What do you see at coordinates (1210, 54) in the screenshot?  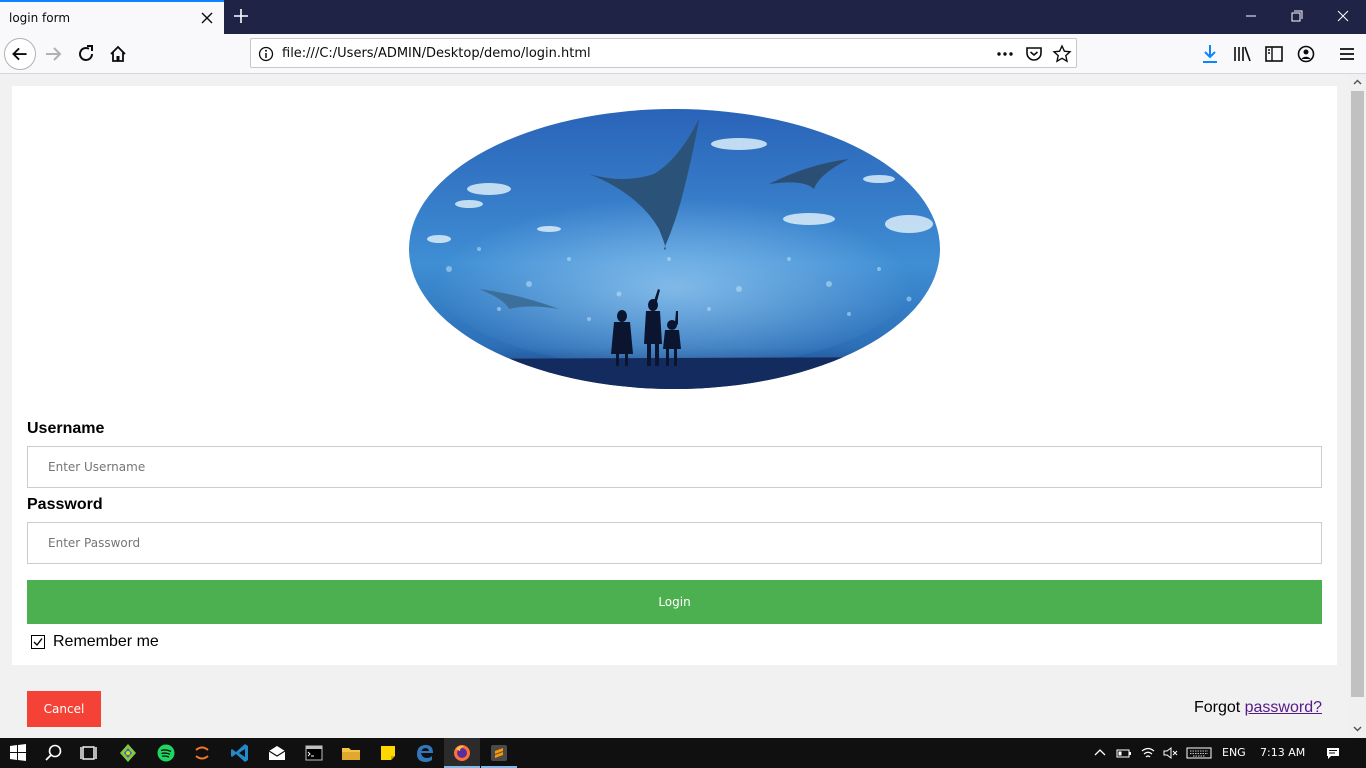 I see `downloads-icon` at bounding box center [1210, 54].